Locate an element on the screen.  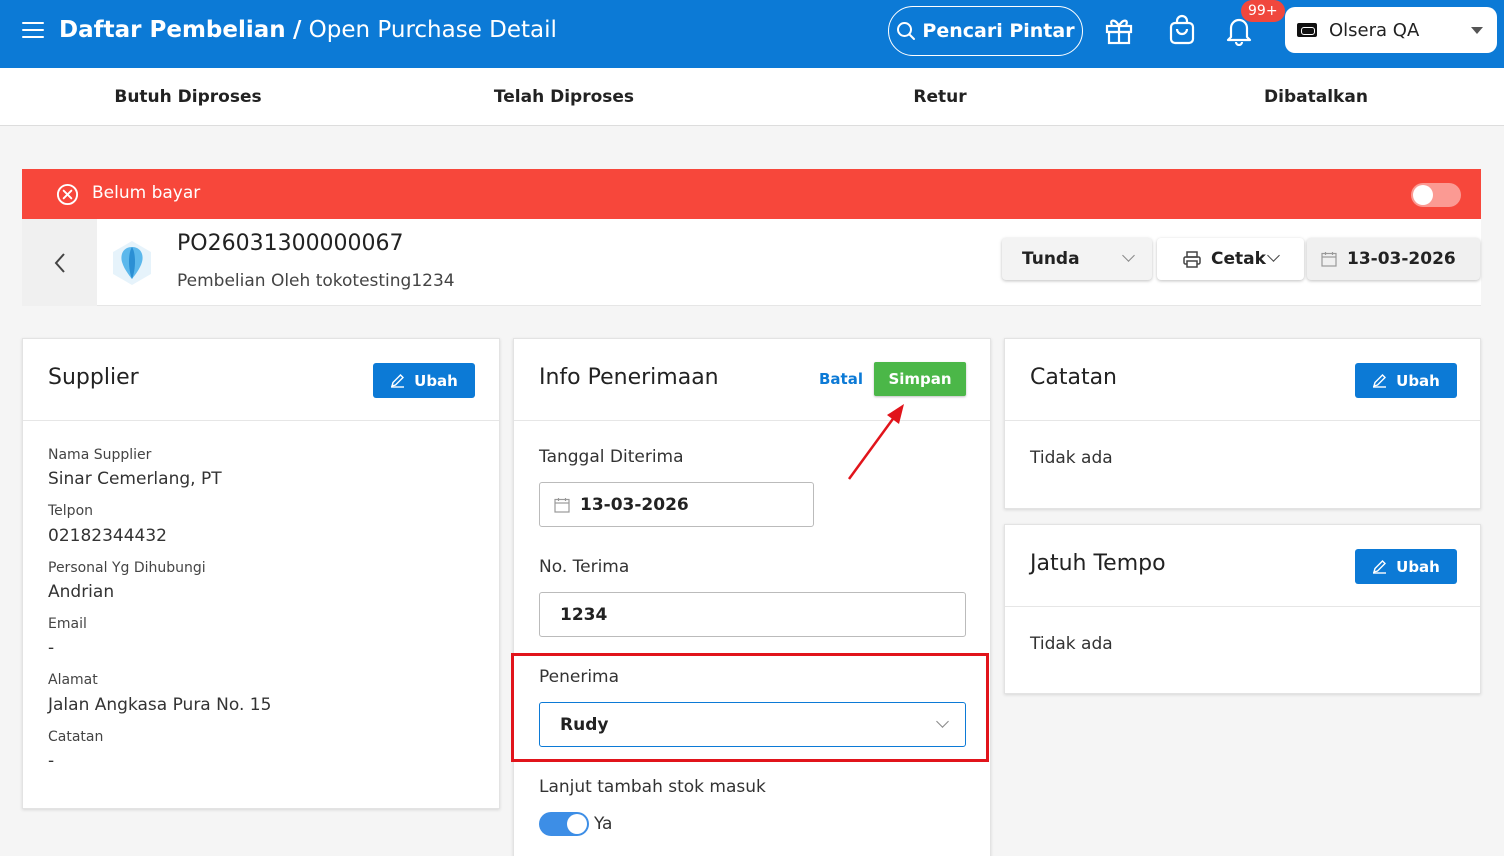
continue-stock-value: Ya is located at coordinates (603, 824).